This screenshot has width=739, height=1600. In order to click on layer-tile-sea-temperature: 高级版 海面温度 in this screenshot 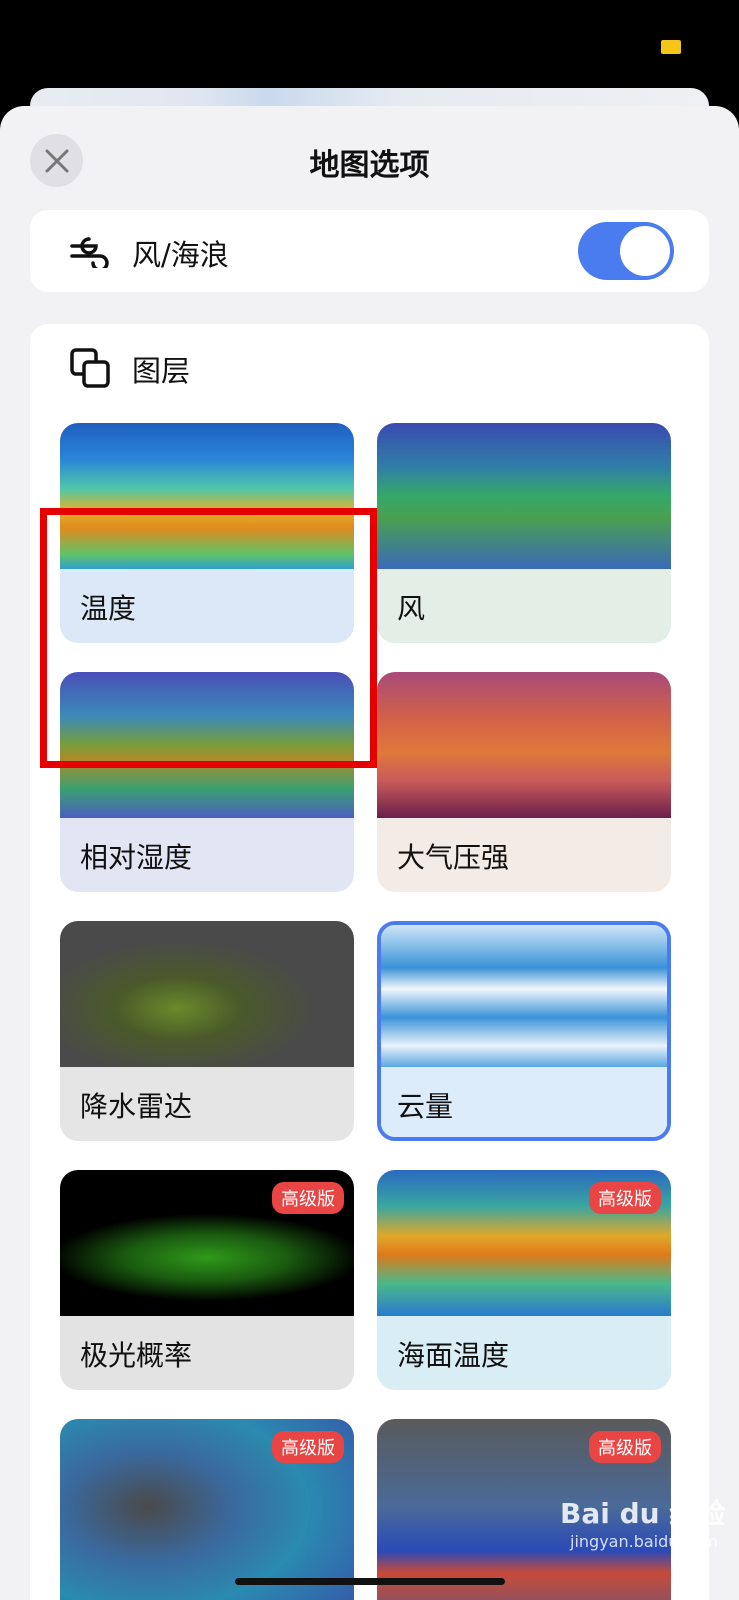, I will do `click(524, 1280)`.